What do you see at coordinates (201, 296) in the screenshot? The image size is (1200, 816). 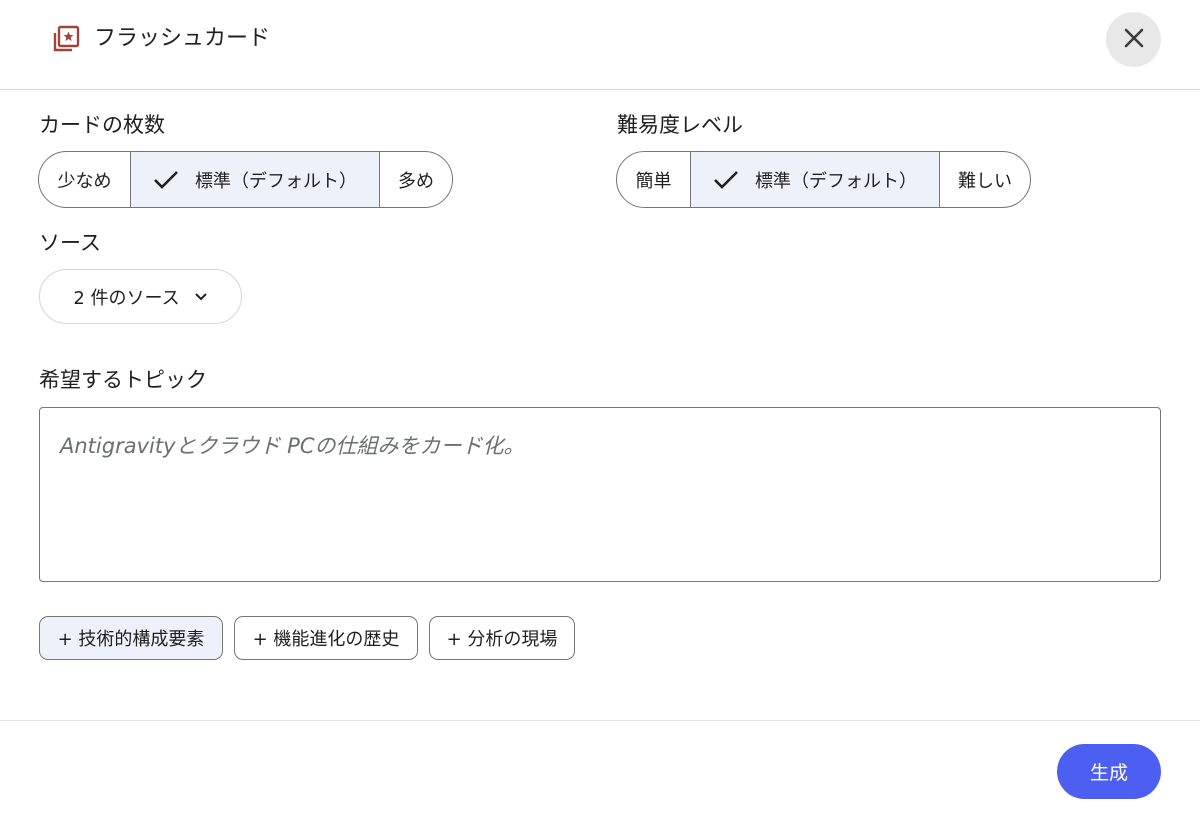 I see `chevron-down-icon` at bounding box center [201, 296].